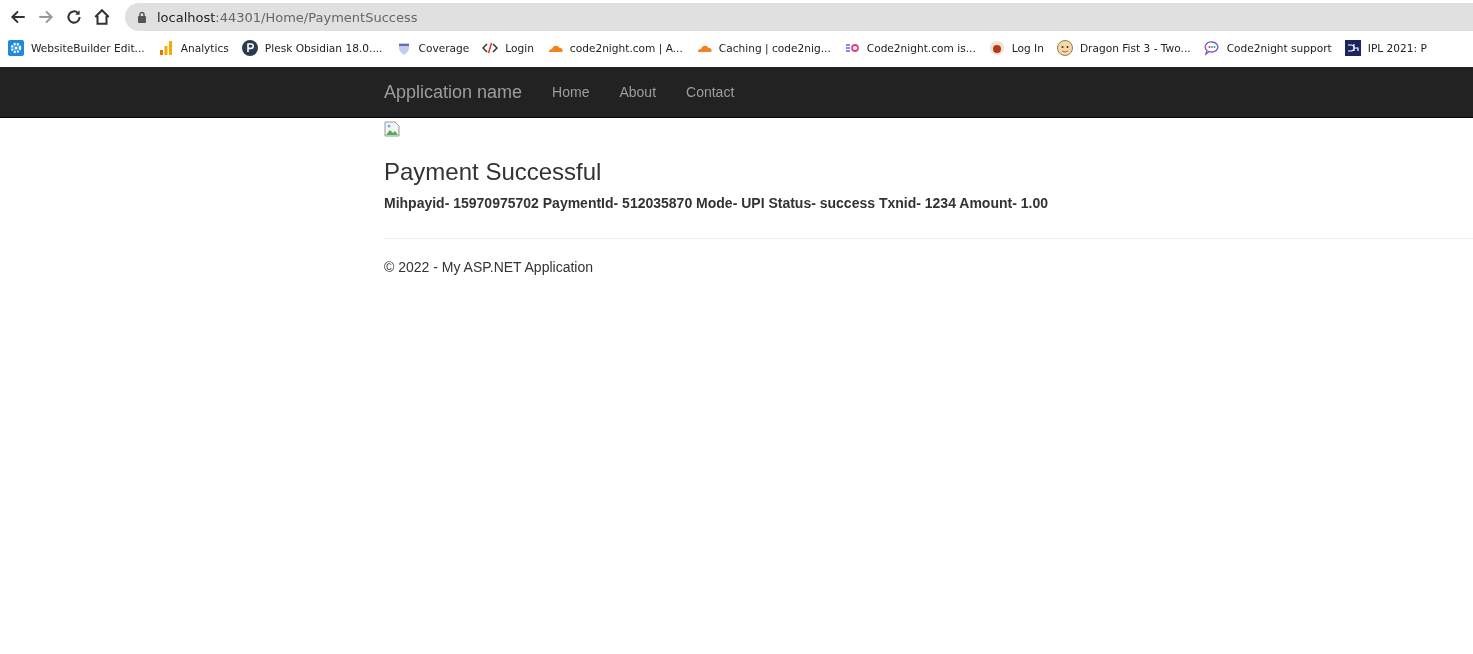 This screenshot has height=654, width=1473. What do you see at coordinates (287, 17) in the screenshot?
I see `url-text: localhost:44301/Home/PaymentSuccess` at bounding box center [287, 17].